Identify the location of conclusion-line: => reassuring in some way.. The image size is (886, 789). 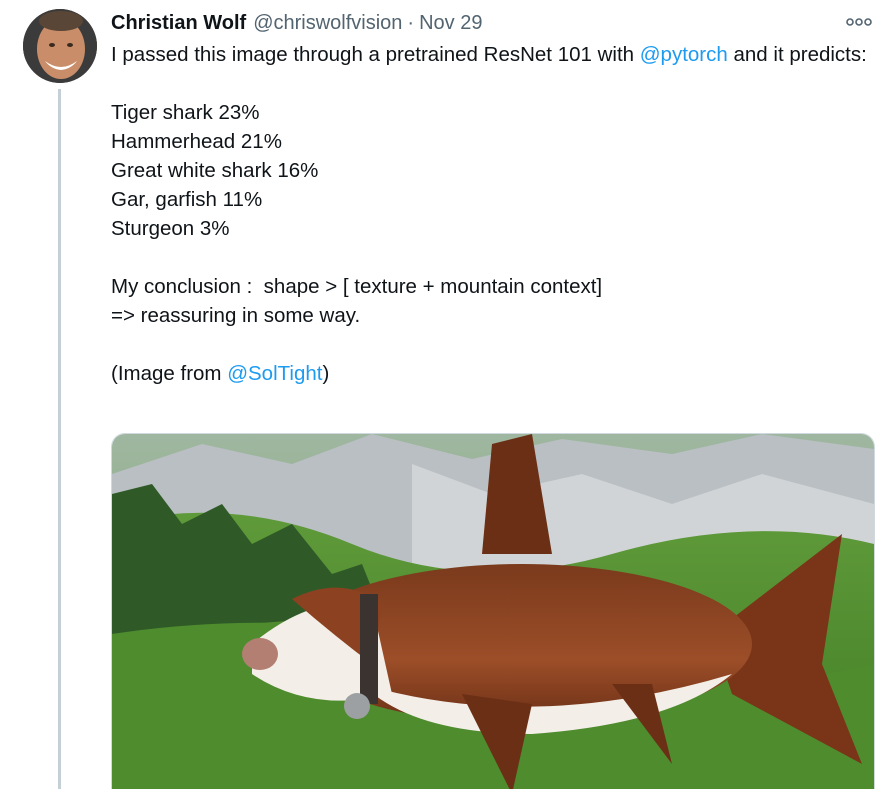
(236, 315).